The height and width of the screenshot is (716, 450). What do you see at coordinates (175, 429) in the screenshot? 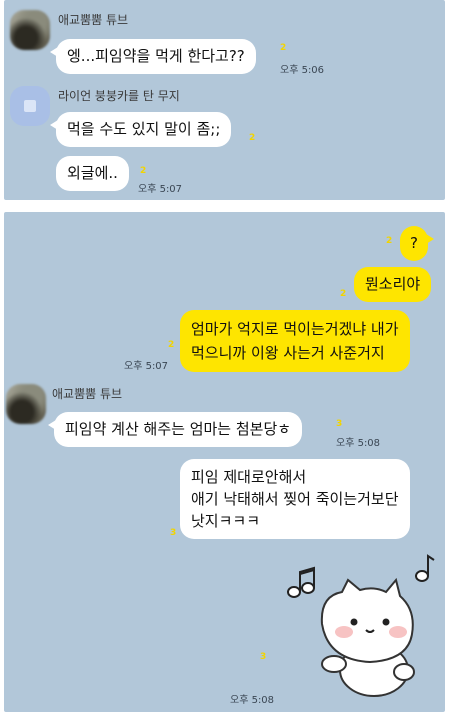
I see `message-bubble: 피임약 계산 해주는 엄마는 첨본당ㅎ` at bounding box center [175, 429].